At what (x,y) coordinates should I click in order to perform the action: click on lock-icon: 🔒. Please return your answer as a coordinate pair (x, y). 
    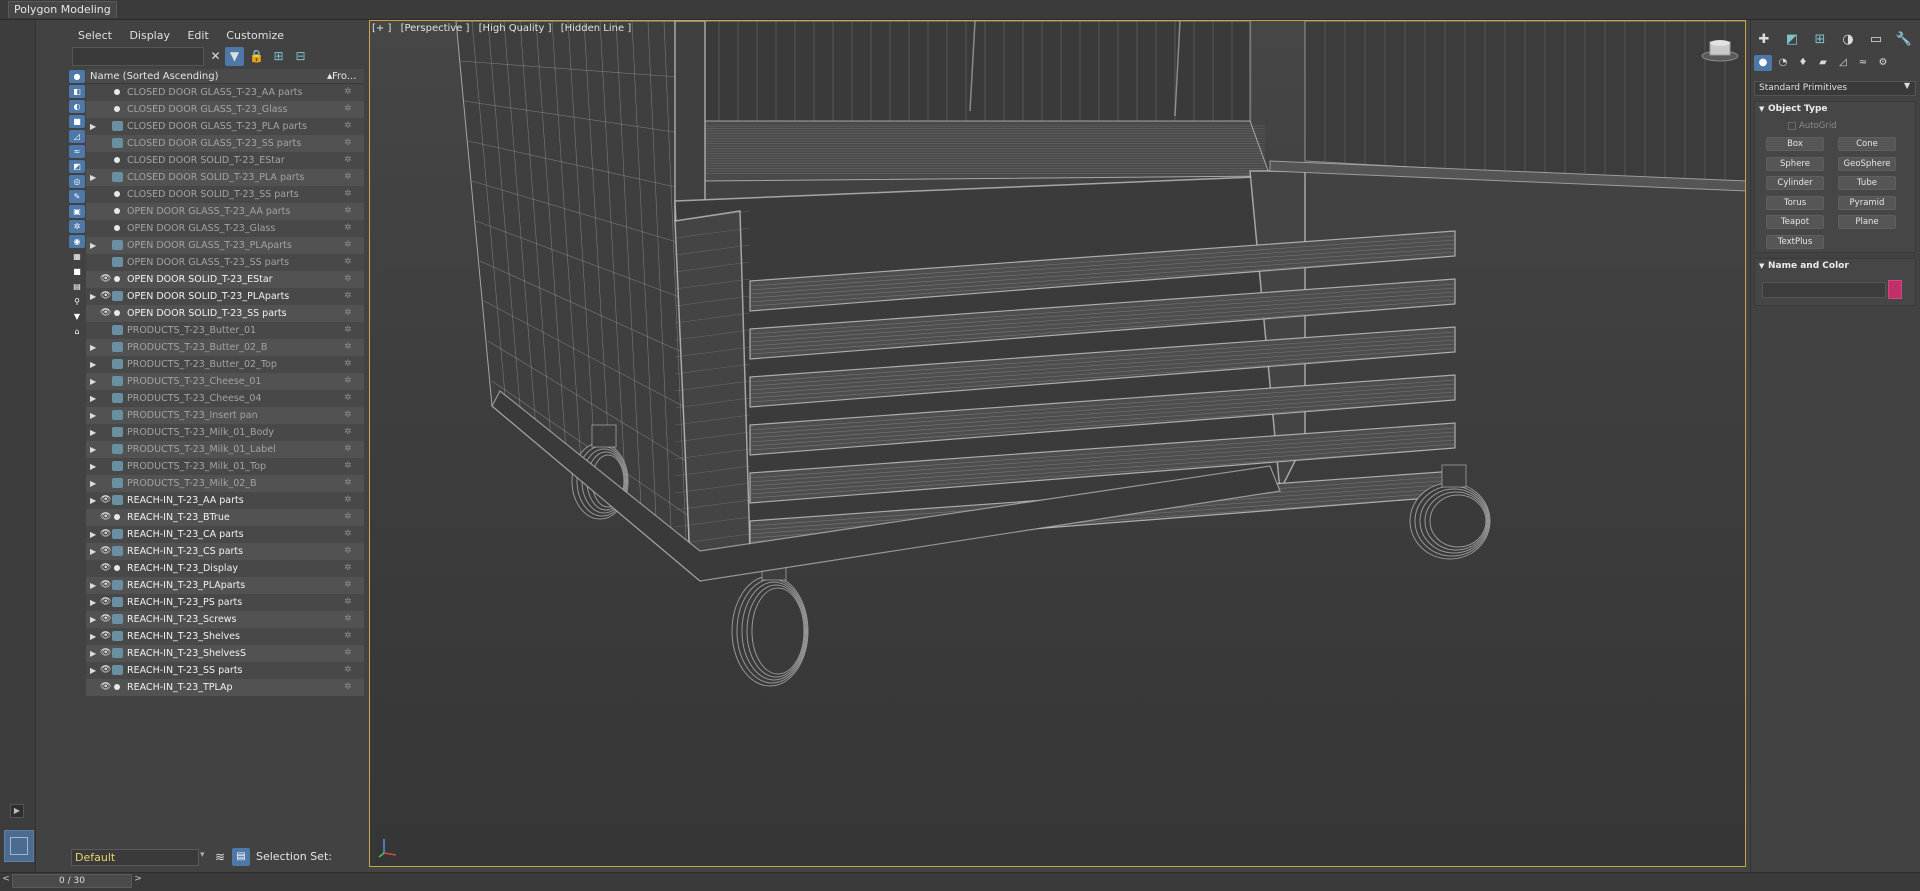
    Looking at the image, I should click on (256, 56).